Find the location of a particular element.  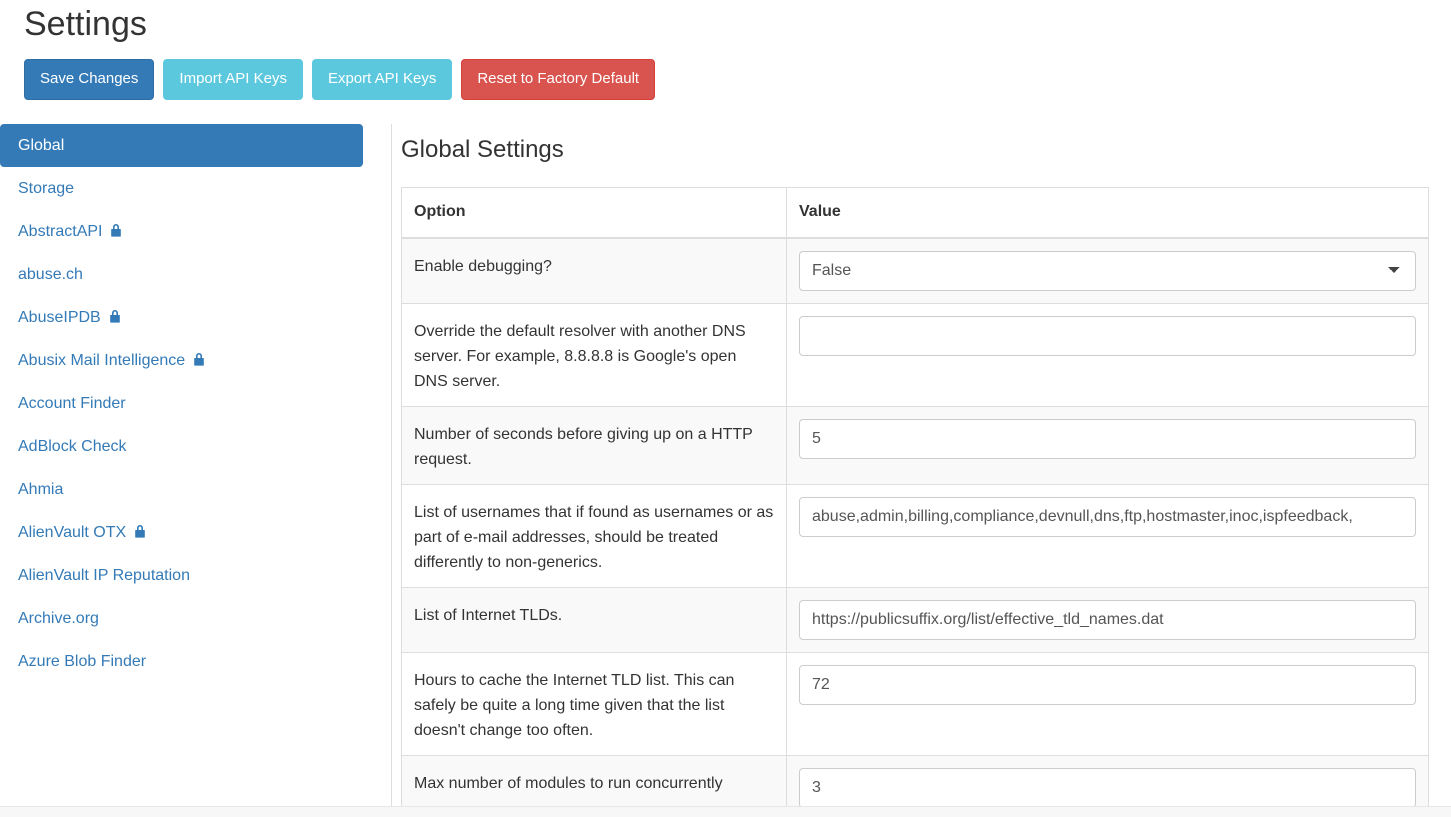

sidebar-item-abuseipdb: AbuseIPDB is located at coordinates (181, 317).